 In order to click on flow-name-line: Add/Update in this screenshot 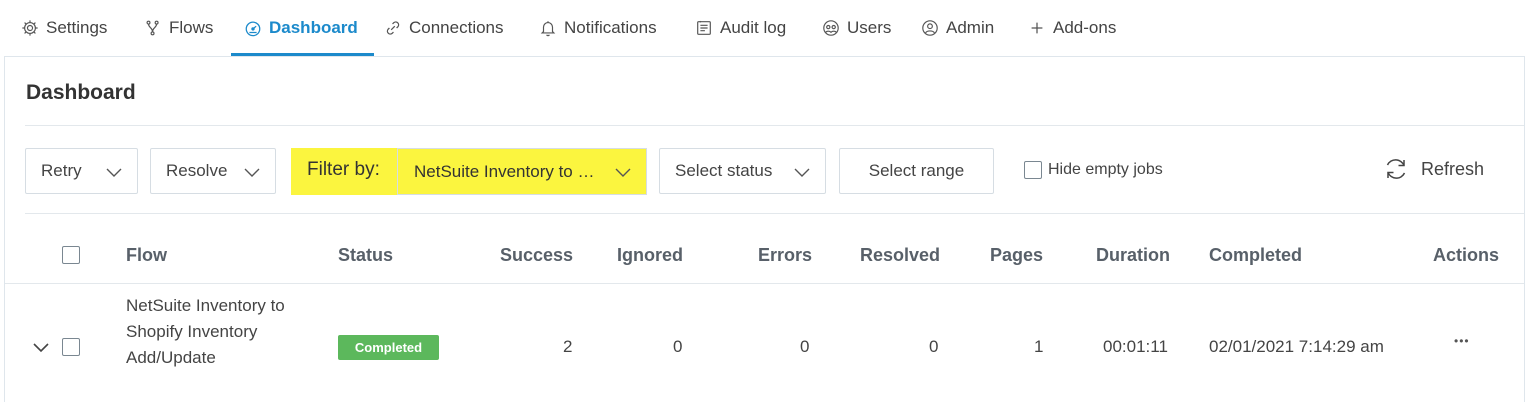, I will do `click(171, 357)`.